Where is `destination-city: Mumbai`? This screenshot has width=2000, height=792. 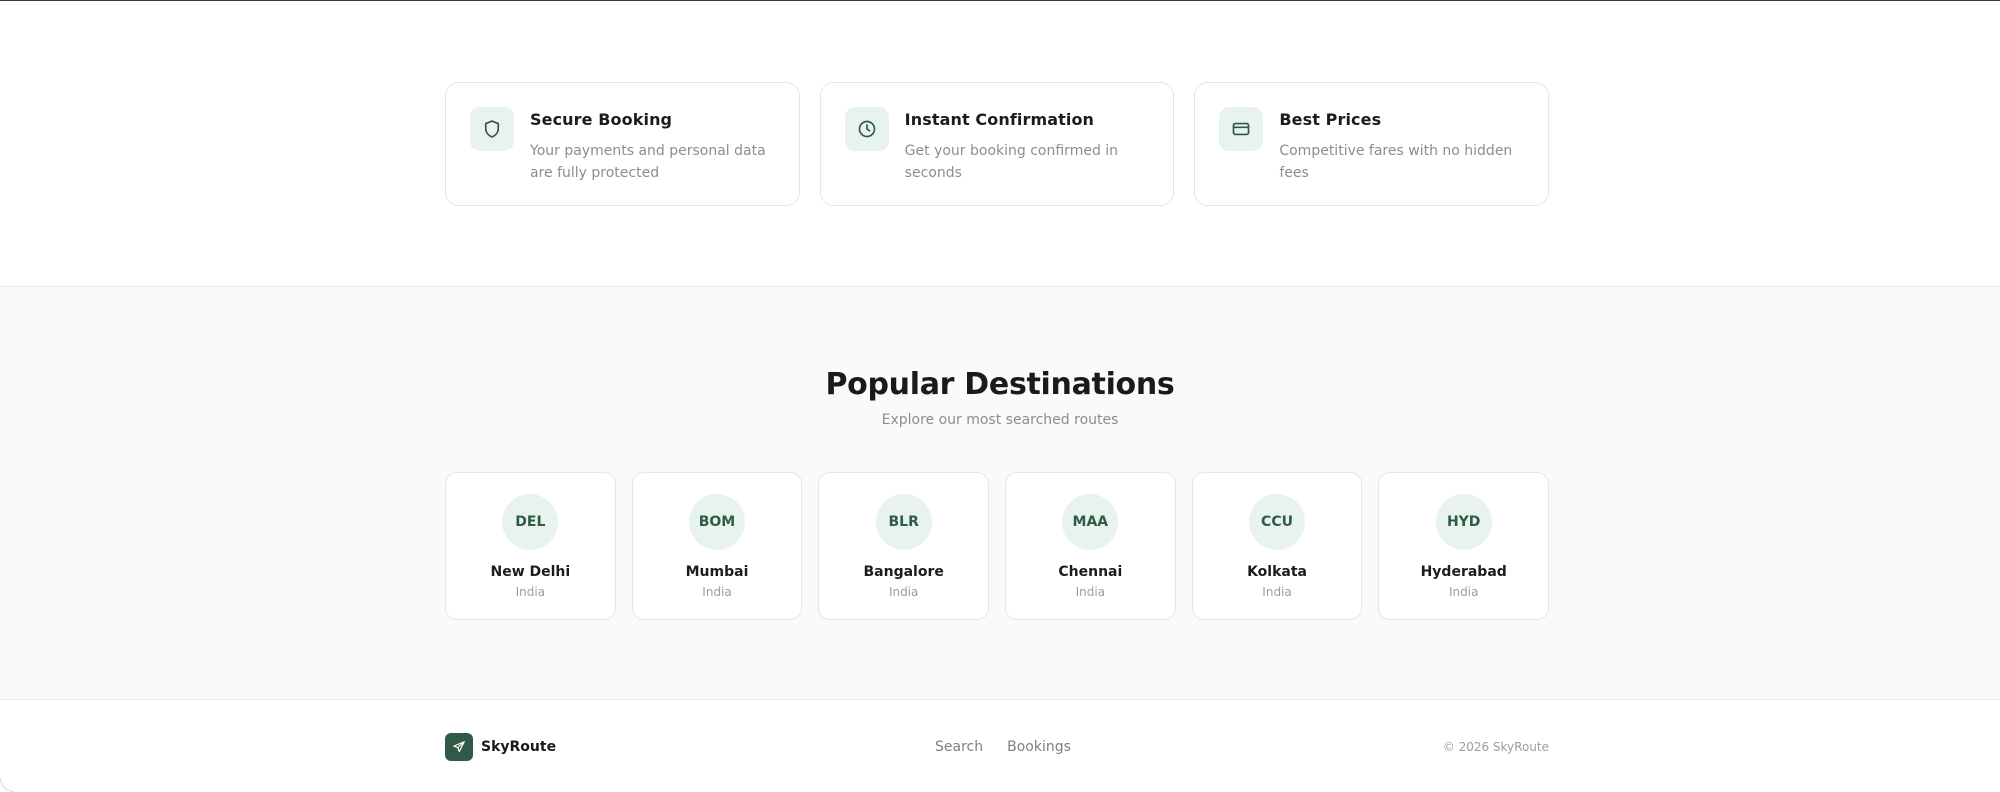
destination-city: Mumbai is located at coordinates (717, 572).